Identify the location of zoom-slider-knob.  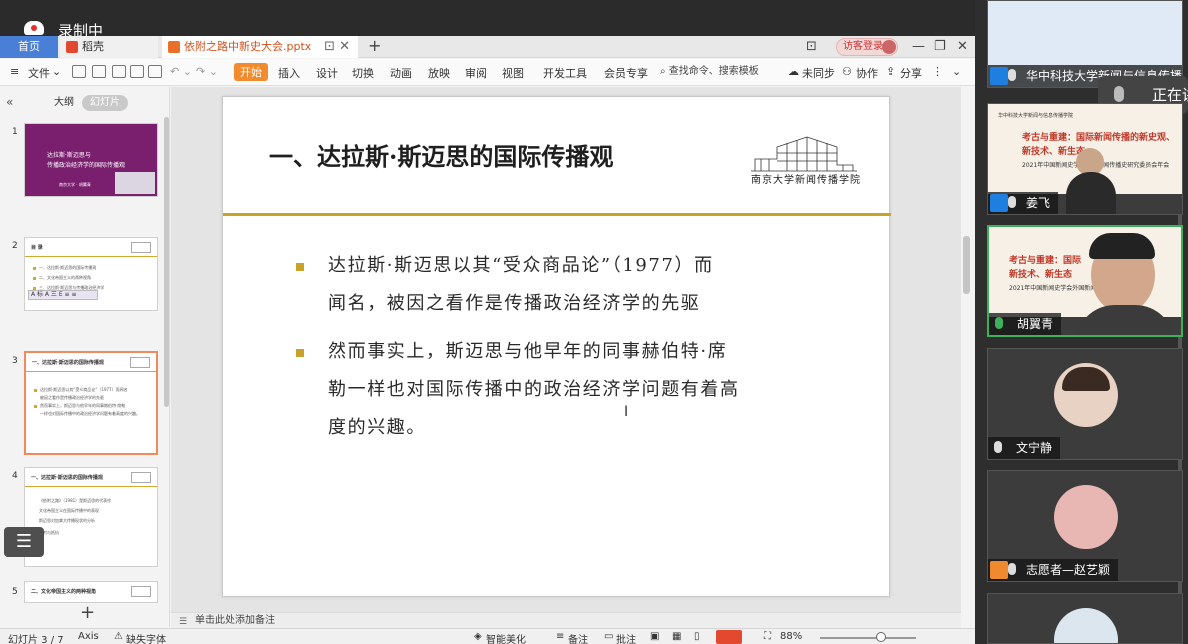
(881, 637).